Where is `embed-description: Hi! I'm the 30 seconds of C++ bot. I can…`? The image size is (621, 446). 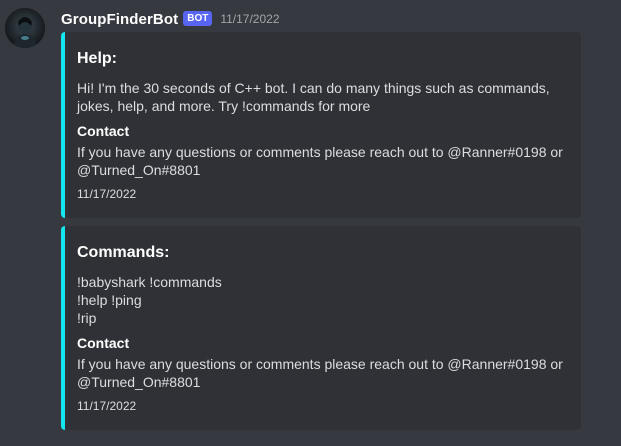
embed-description: Hi! I'm the 30 seconds of C++ bot. I can… is located at coordinates (313, 97).